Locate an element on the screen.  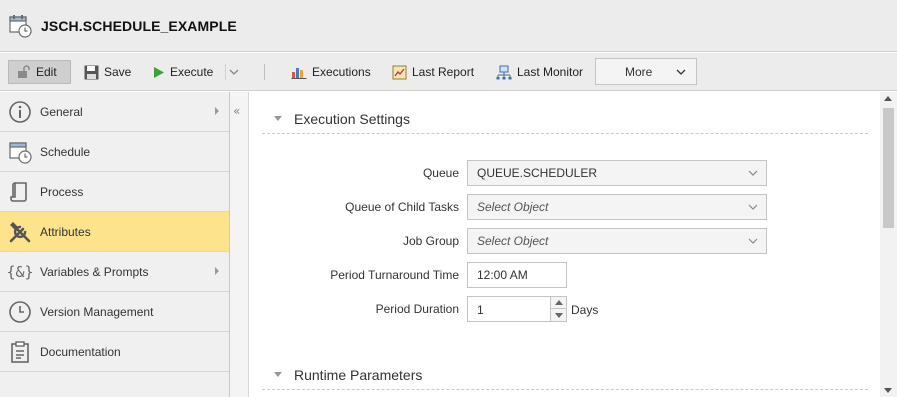
child-queue-select: Select Object is located at coordinates (617, 207).